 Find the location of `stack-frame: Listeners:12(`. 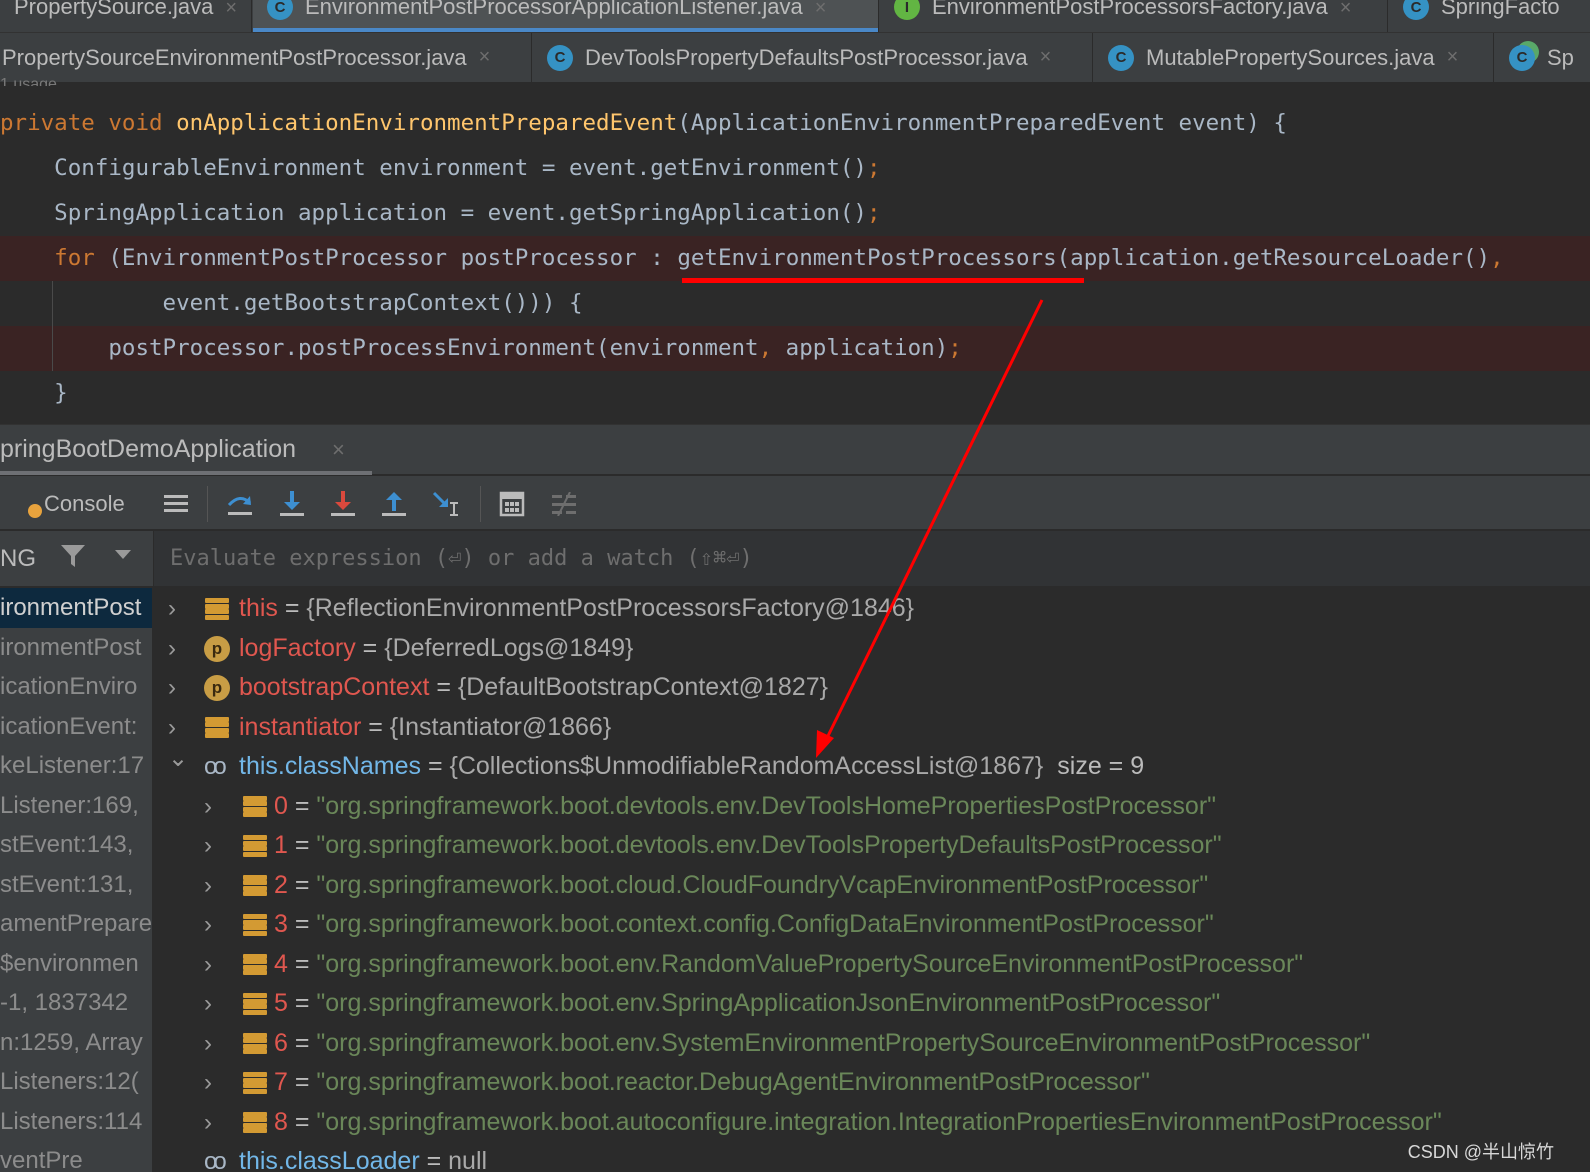

stack-frame: Listeners:12( is located at coordinates (76, 1082).